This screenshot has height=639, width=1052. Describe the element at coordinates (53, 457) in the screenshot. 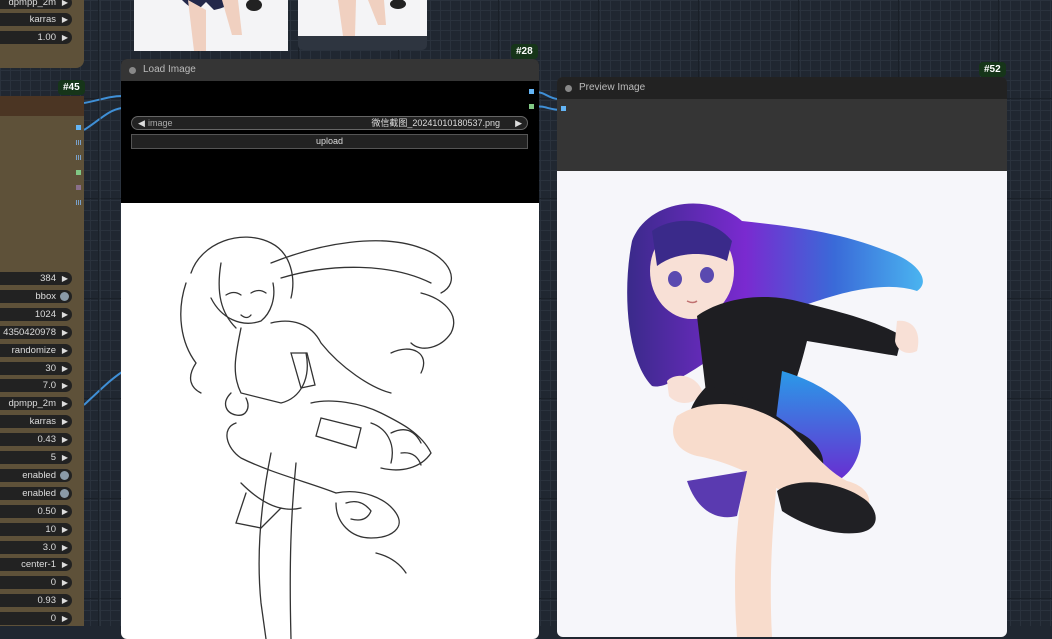

I see `widget-value: 5` at that location.